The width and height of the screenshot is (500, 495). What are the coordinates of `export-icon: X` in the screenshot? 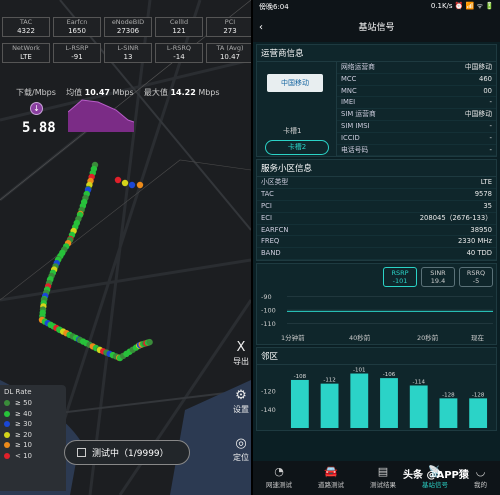 It's located at (241, 347).